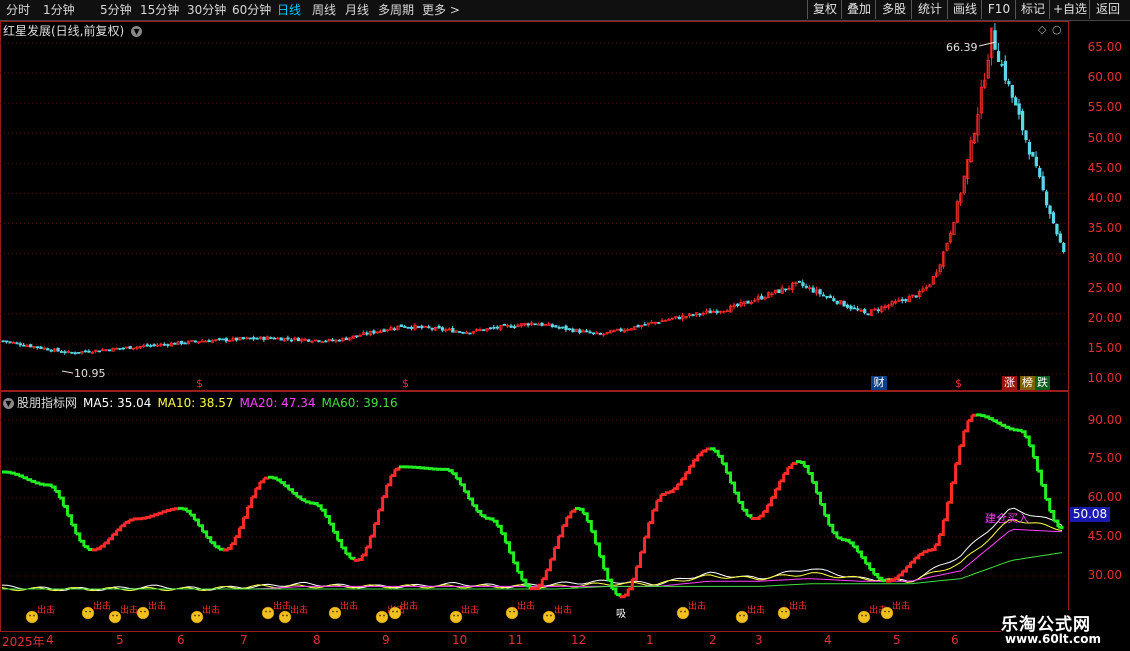 The height and width of the screenshot is (651, 1130). I want to click on limit-up-marker: 涨, so click(1009, 383).